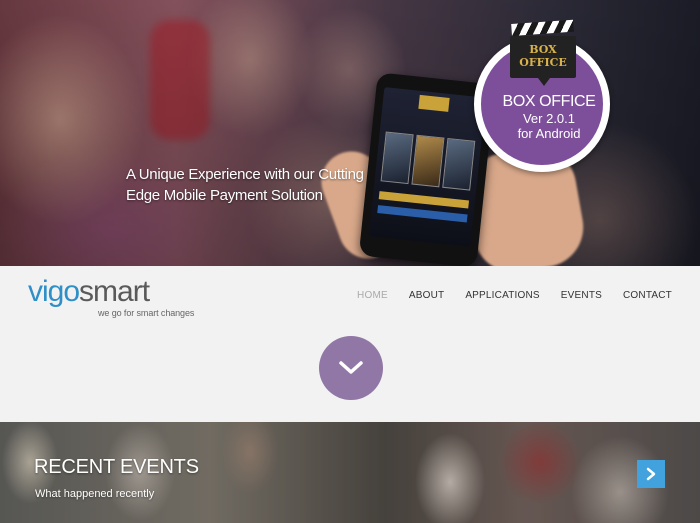 This screenshot has height=523, width=700. I want to click on badge-text: BOX OFFICE Ver 2.0.1 for Android, so click(549, 116).